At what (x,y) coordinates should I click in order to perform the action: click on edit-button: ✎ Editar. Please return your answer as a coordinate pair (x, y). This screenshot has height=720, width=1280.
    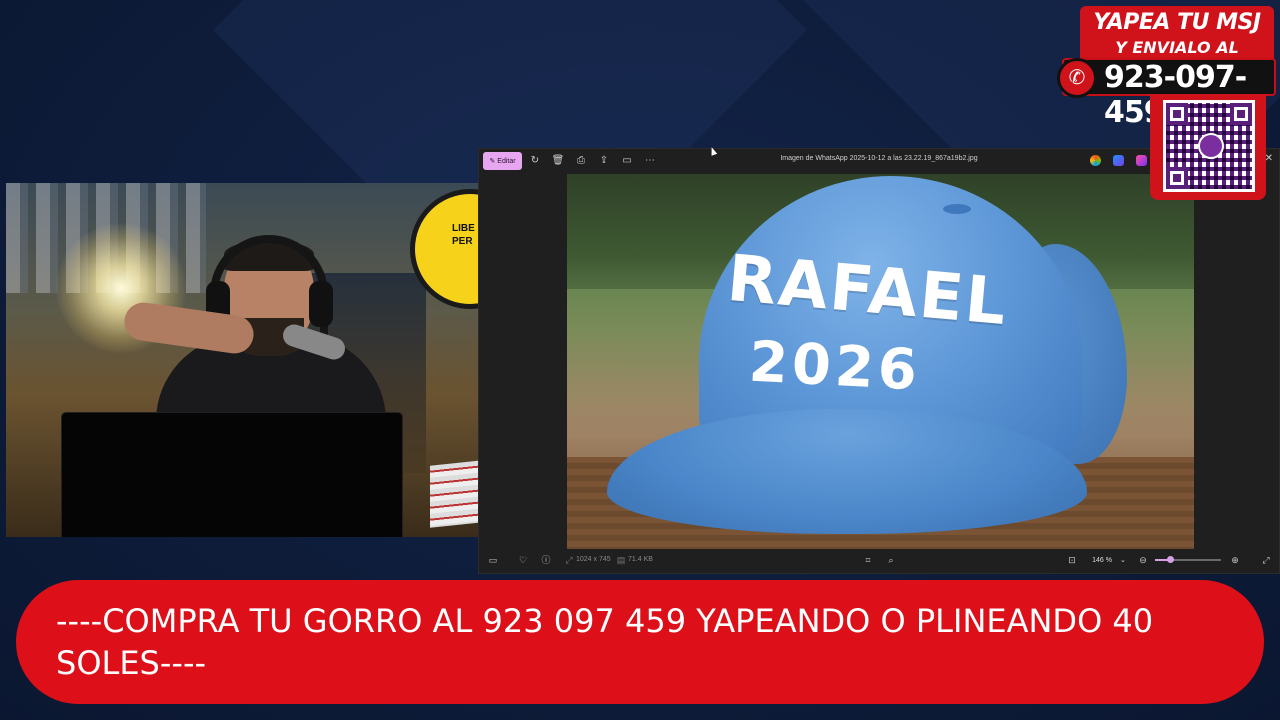
    Looking at the image, I should click on (502, 161).